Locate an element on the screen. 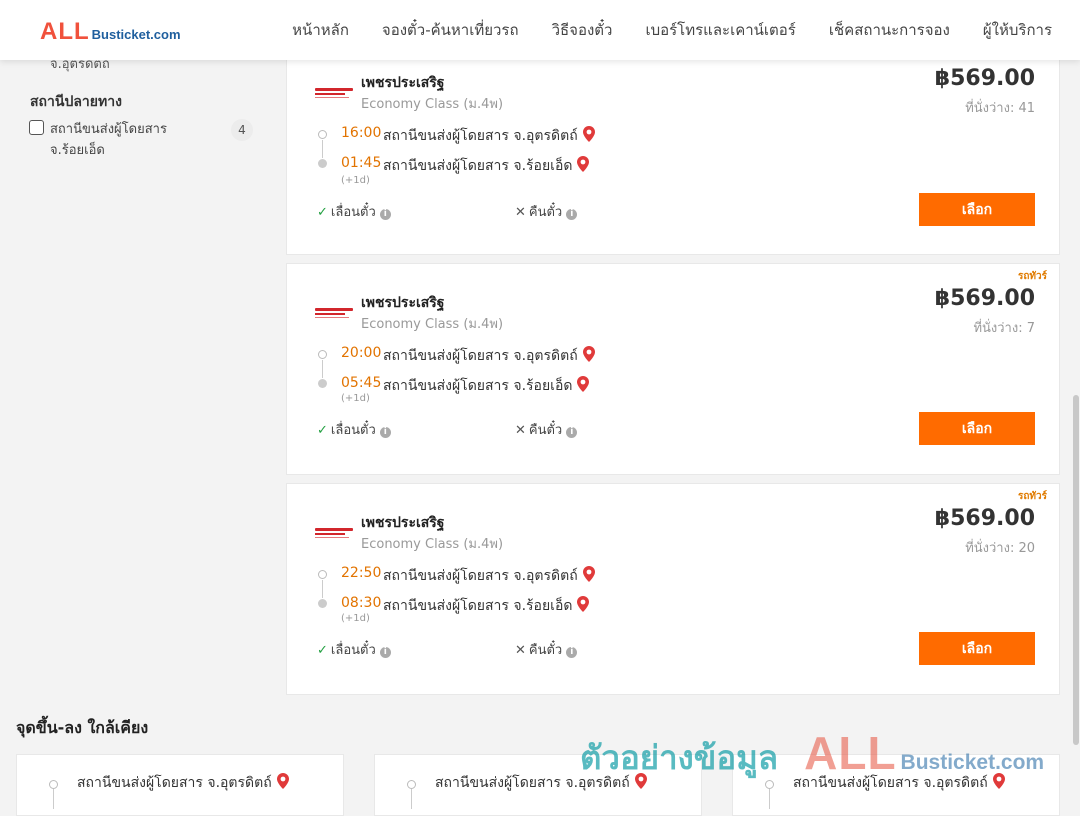  logo-all-text: ALL is located at coordinates (65, 31).